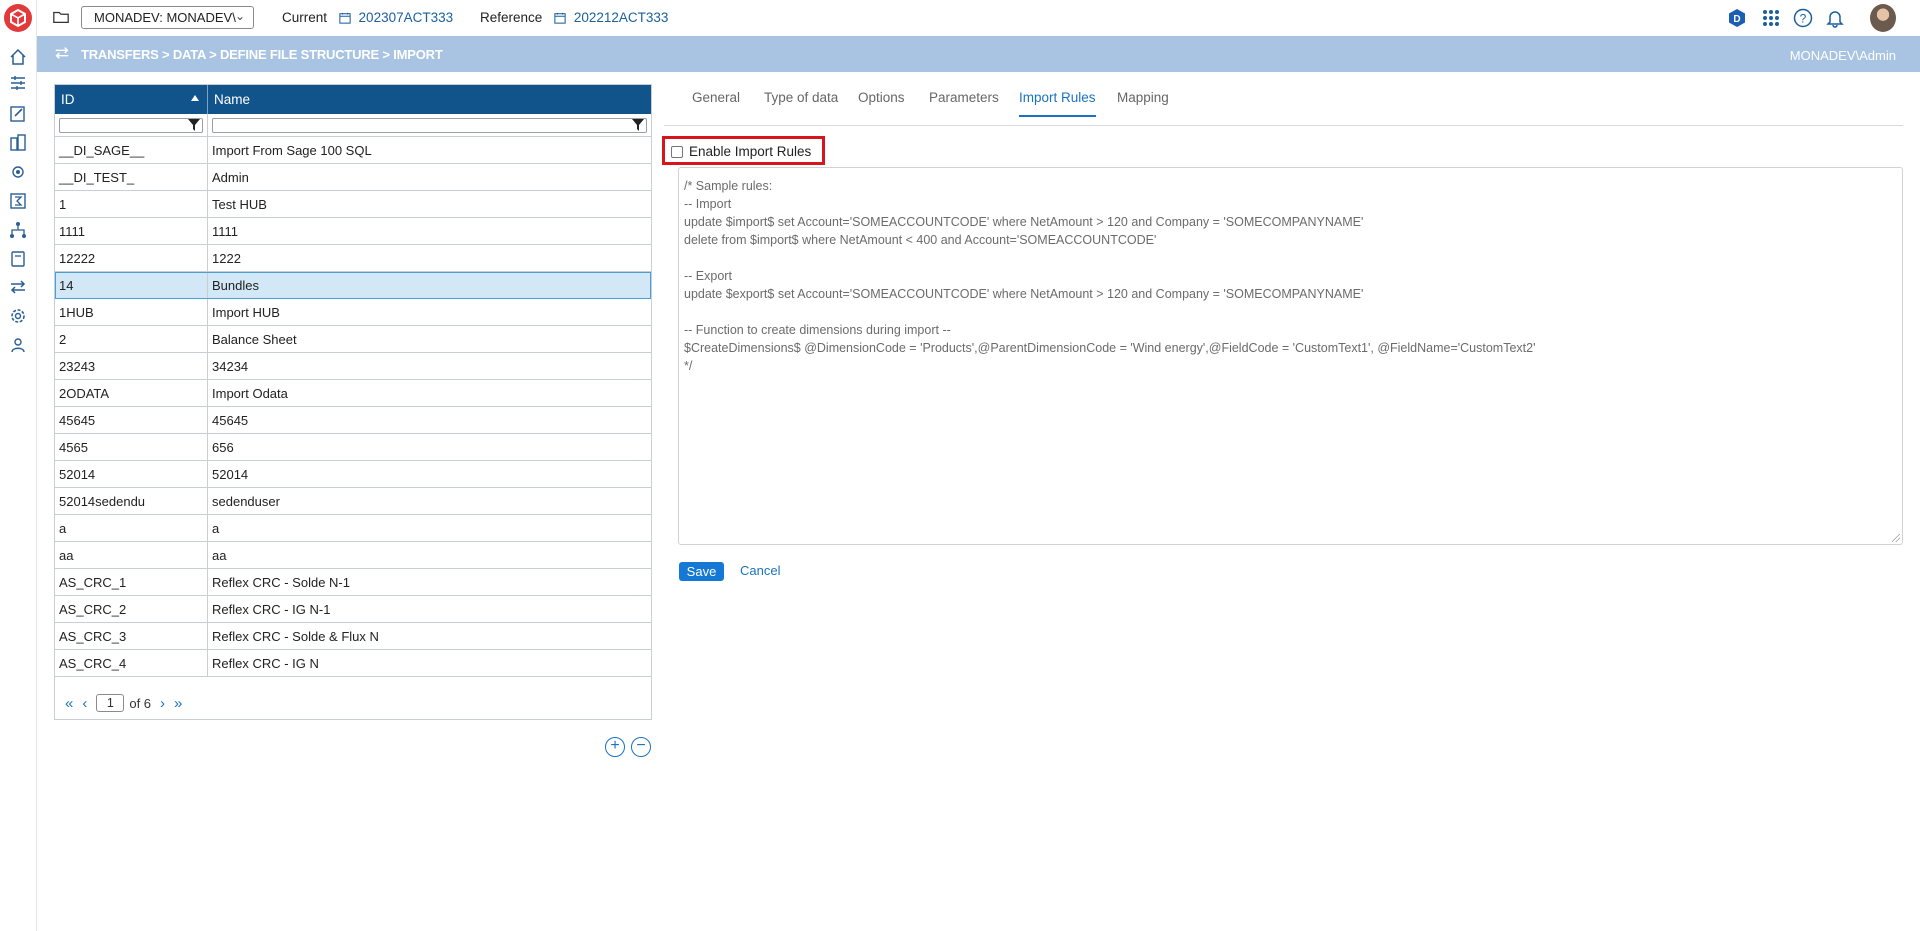 This screenshot has width=1920, height=931. I want to click on current-period: Current 202307ACT333, so click(367, 17).